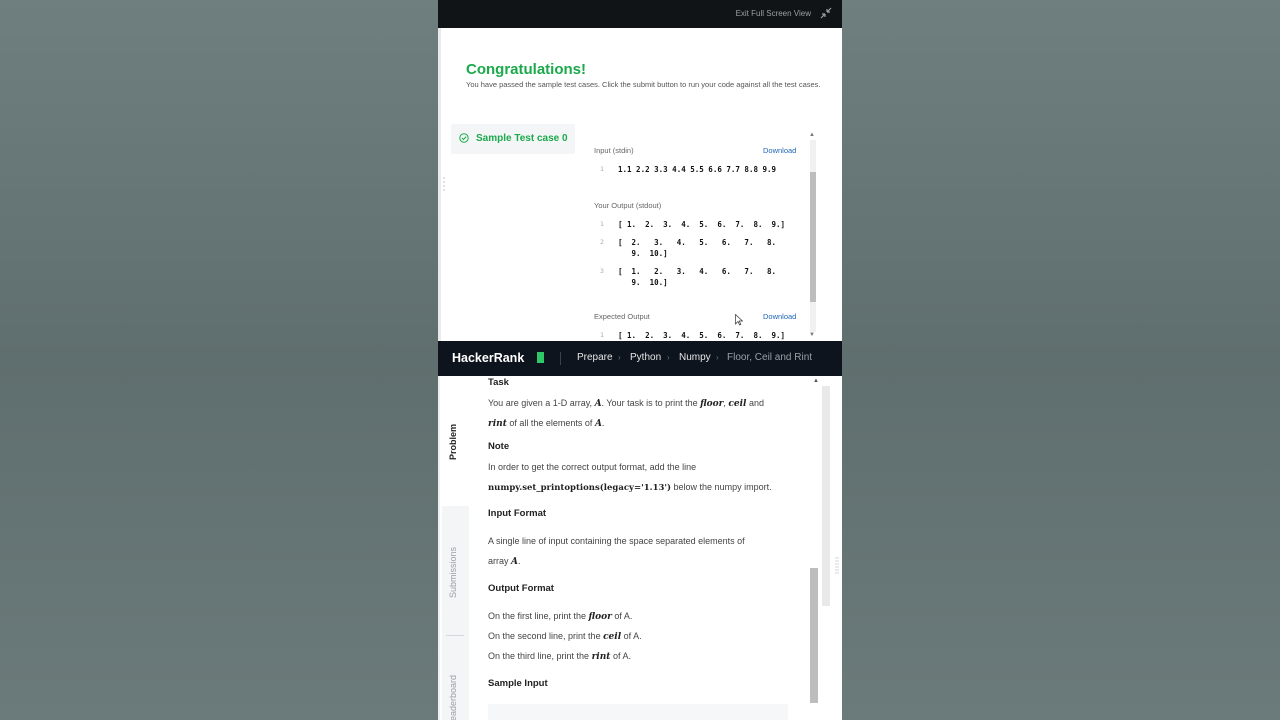 This screenshot has height=720, width=1280. I want to click on test-case-label: Sample Test case 0, so click(522, 138).